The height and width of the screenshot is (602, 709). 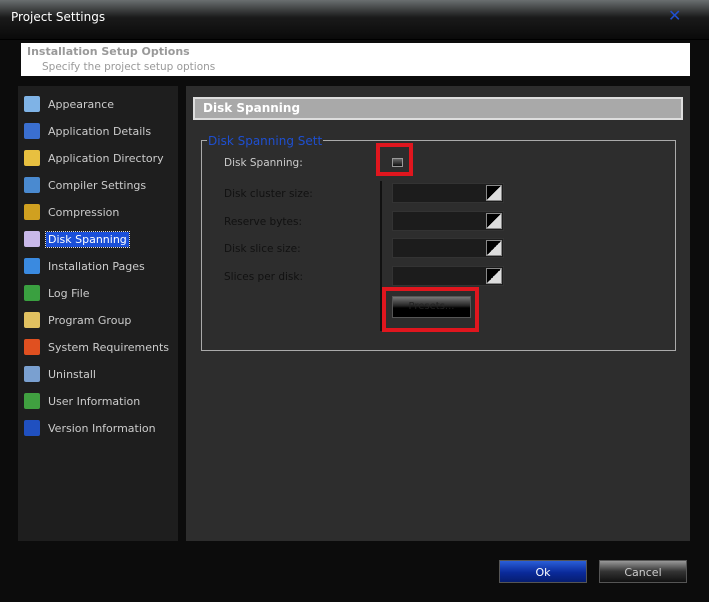 I want to click on header-title: Installation Setup Options, so click(x=108, y=51).